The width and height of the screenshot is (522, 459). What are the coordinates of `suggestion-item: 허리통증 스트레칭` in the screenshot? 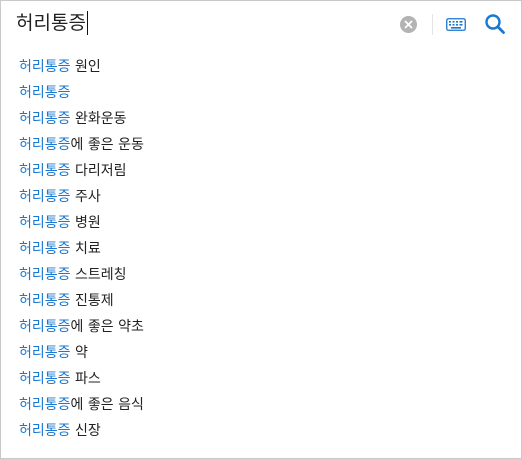 It's located at (261, 275).